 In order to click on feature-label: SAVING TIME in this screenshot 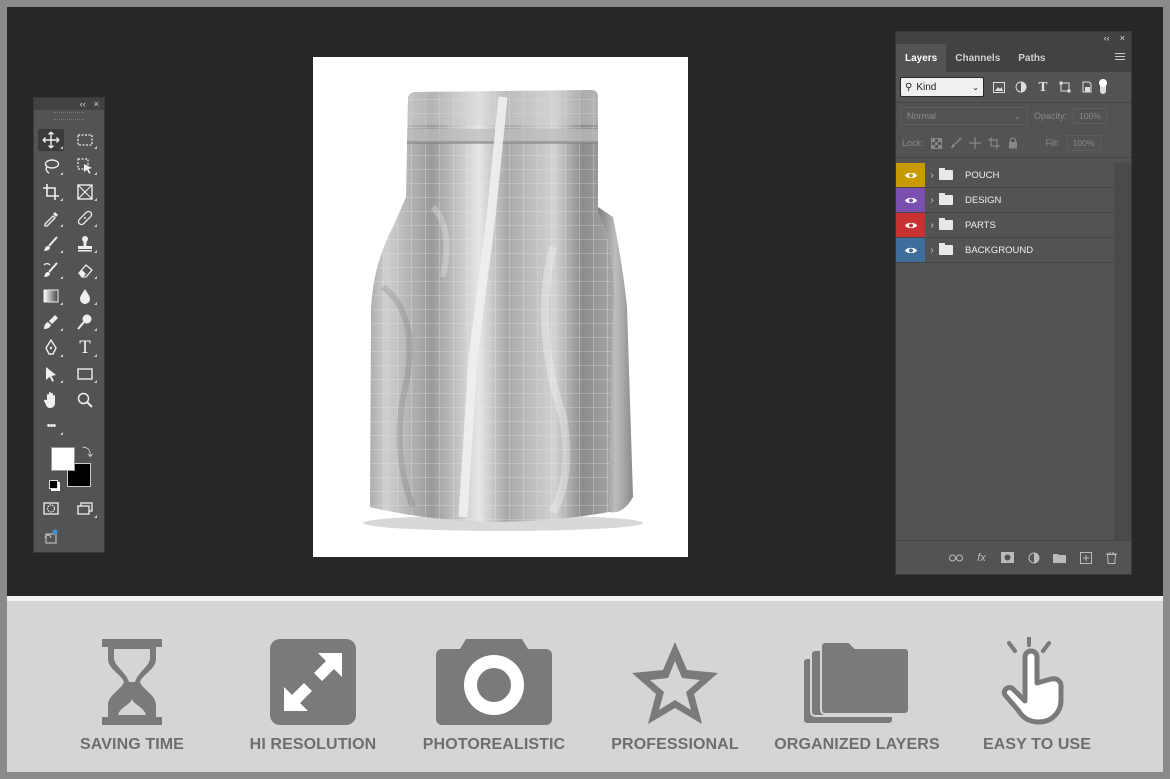, I will do `click(132, 744)`.